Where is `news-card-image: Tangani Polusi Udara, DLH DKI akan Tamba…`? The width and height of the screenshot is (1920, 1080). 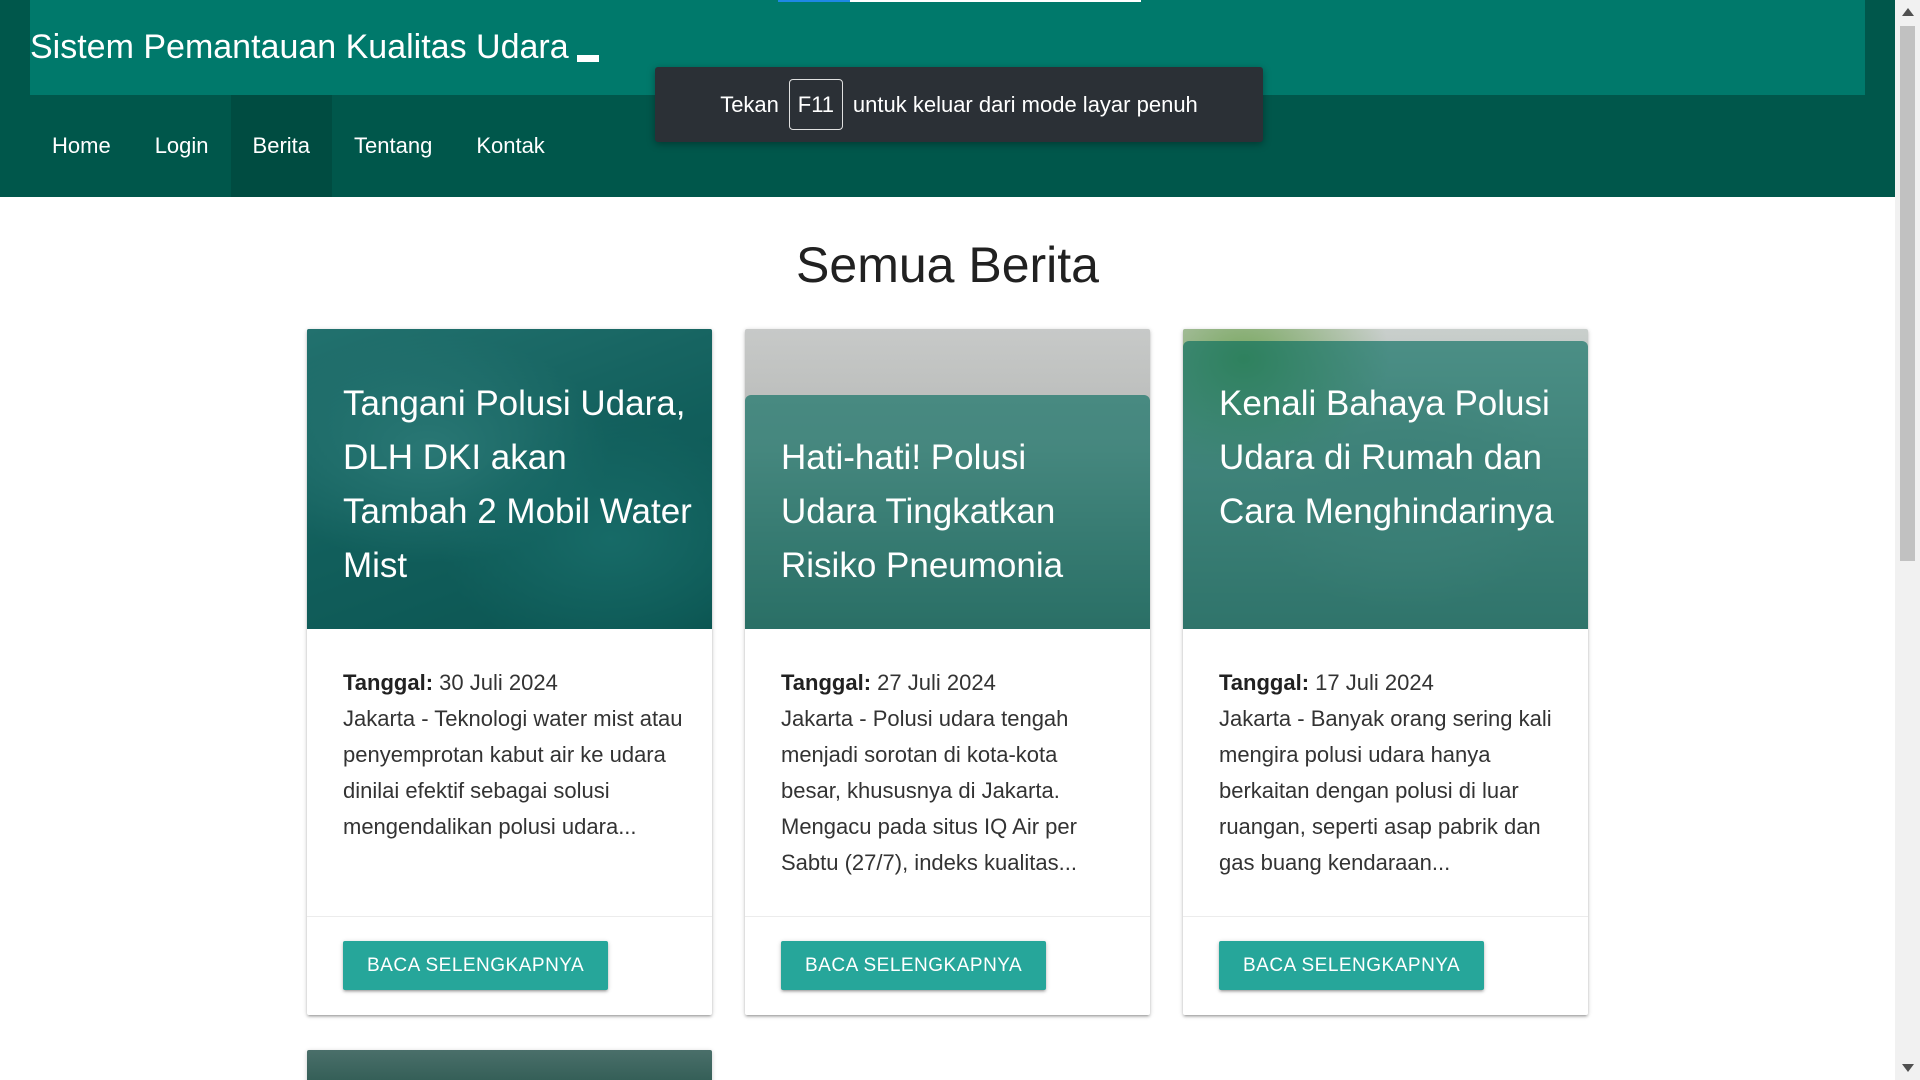
news-card-image: Tangani Polusi Udara, DLH DKI akan Tamba… is located at coordinates (509, 479).